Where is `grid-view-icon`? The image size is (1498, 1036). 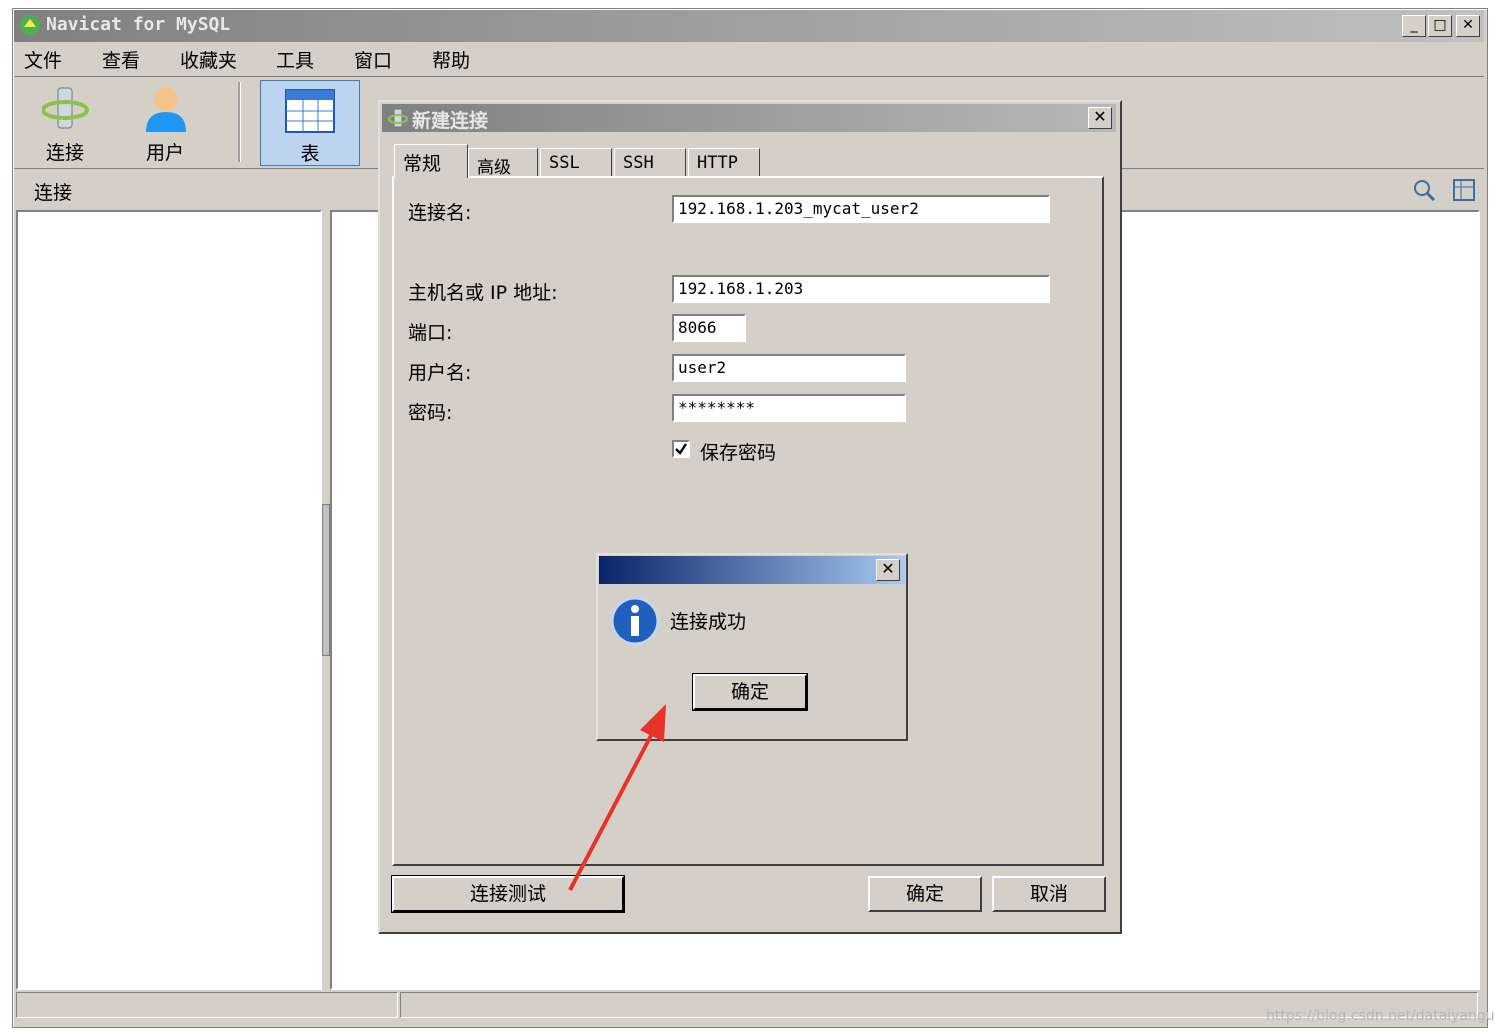 grid-view-icon is located at coordinates (1464, 190).